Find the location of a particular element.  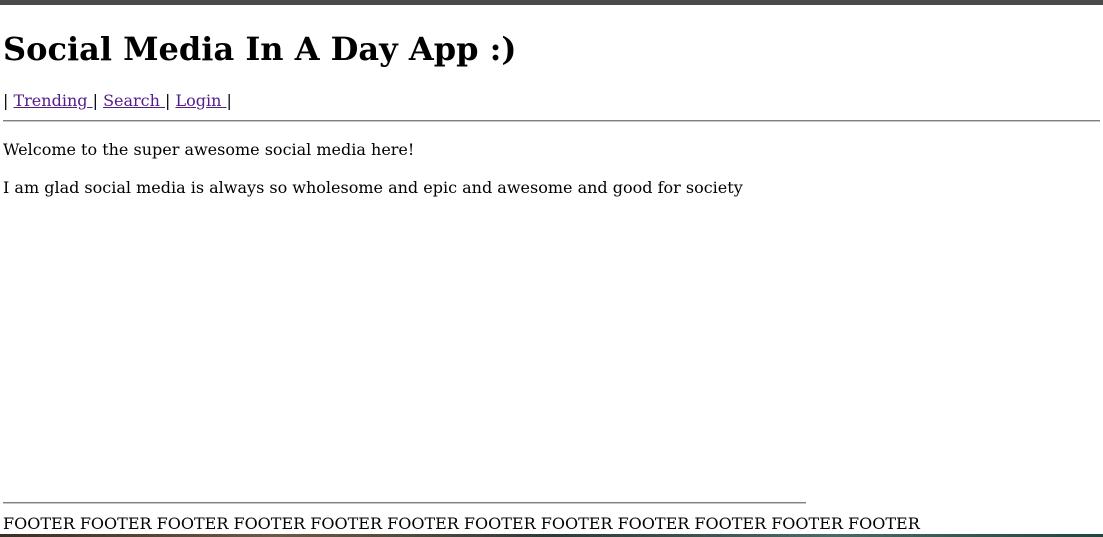

nav-bar: | Trending | Search | Login | is located at coordinates (551, 101).